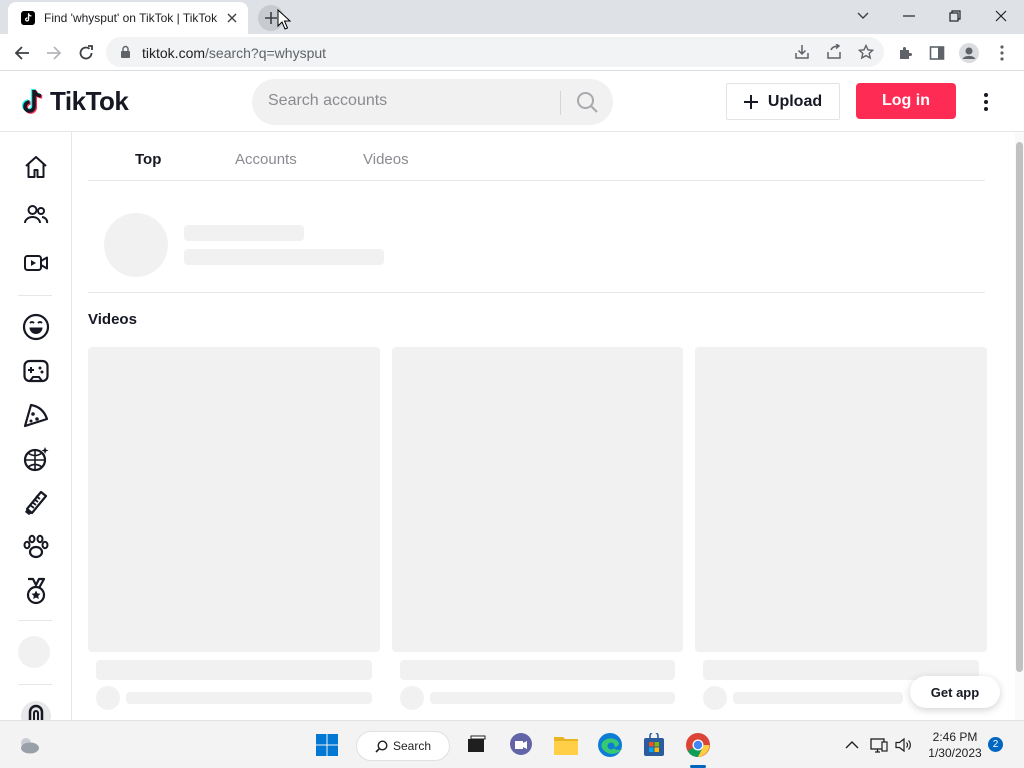 The height and width of the screenshot is (768, 1024). What do you see at coordinates (408, 101) in the screenshot?
I see `search-input` at bounding box center [408, 101].